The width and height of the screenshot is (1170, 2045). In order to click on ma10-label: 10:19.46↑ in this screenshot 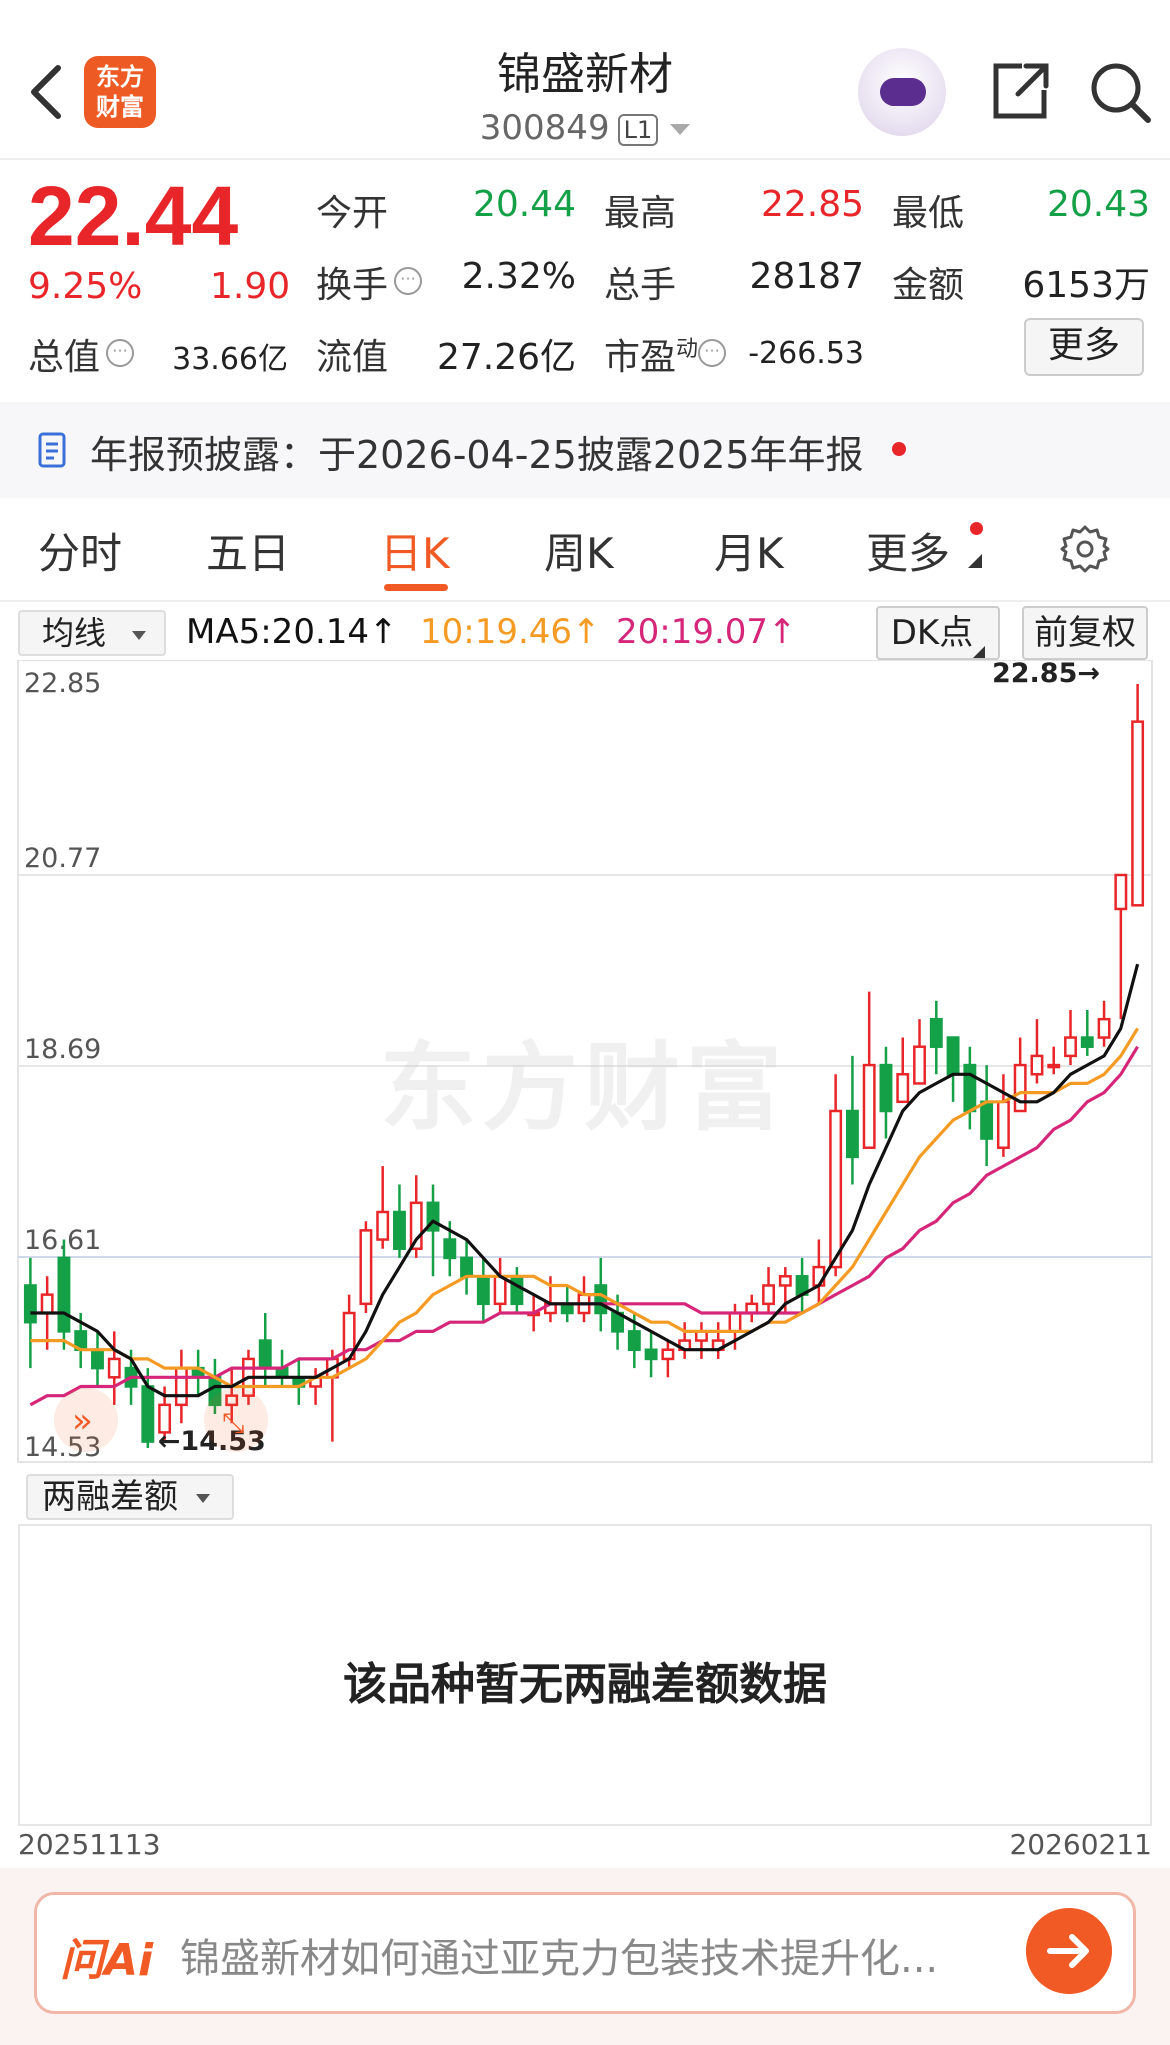, I will do `click(510, 632)`.